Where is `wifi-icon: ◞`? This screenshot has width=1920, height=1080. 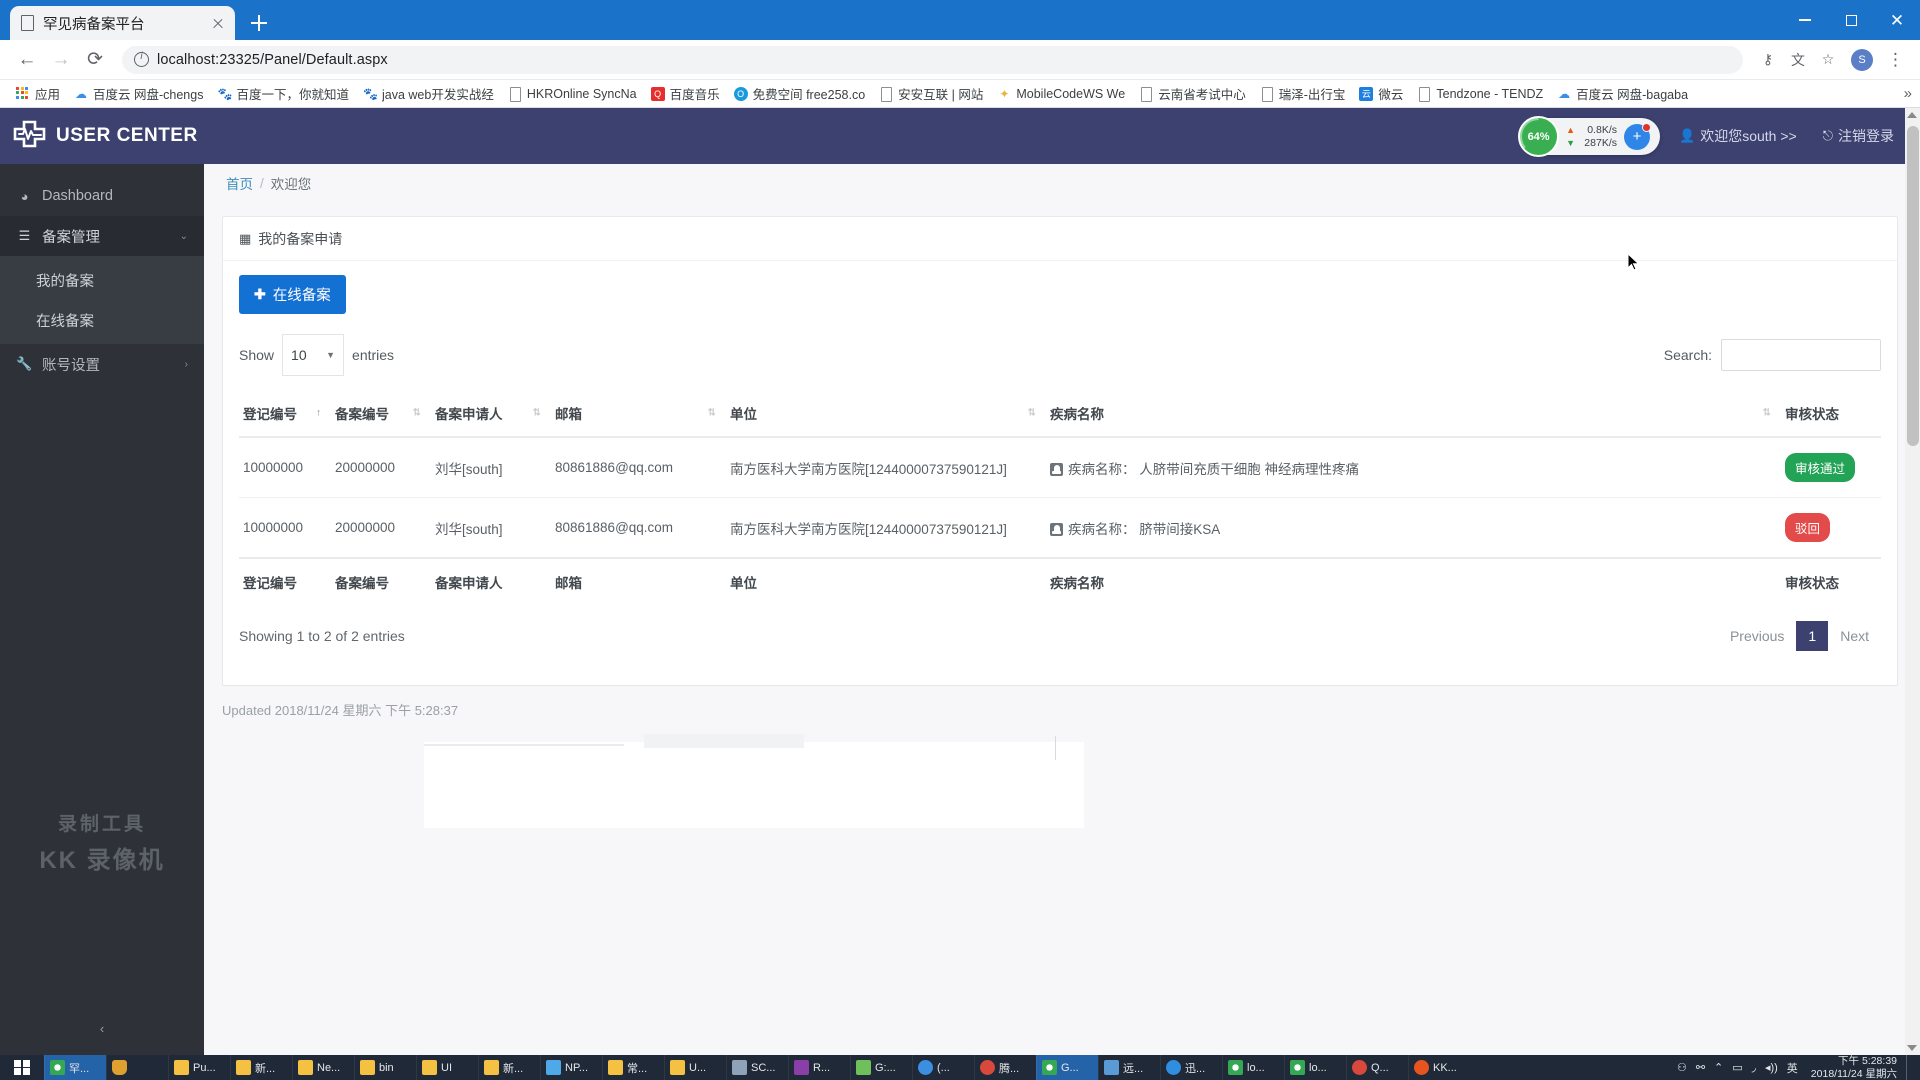
wifi-icon: ◞ is located at coordinates (1754, 1067).